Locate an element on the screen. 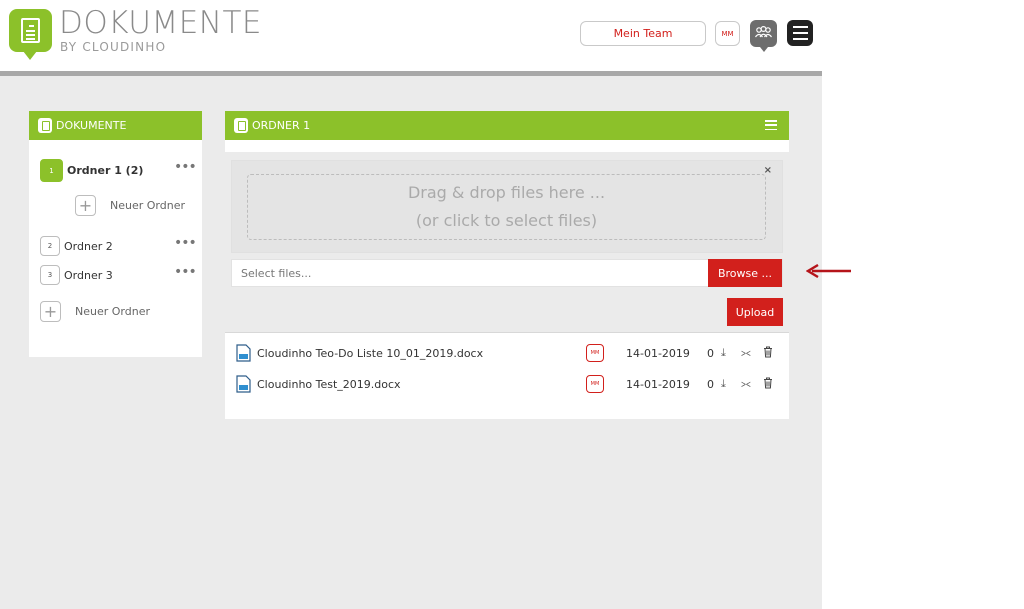  file-name: Cloudinho Test_2019.docx is located at coordinates (329, 384).